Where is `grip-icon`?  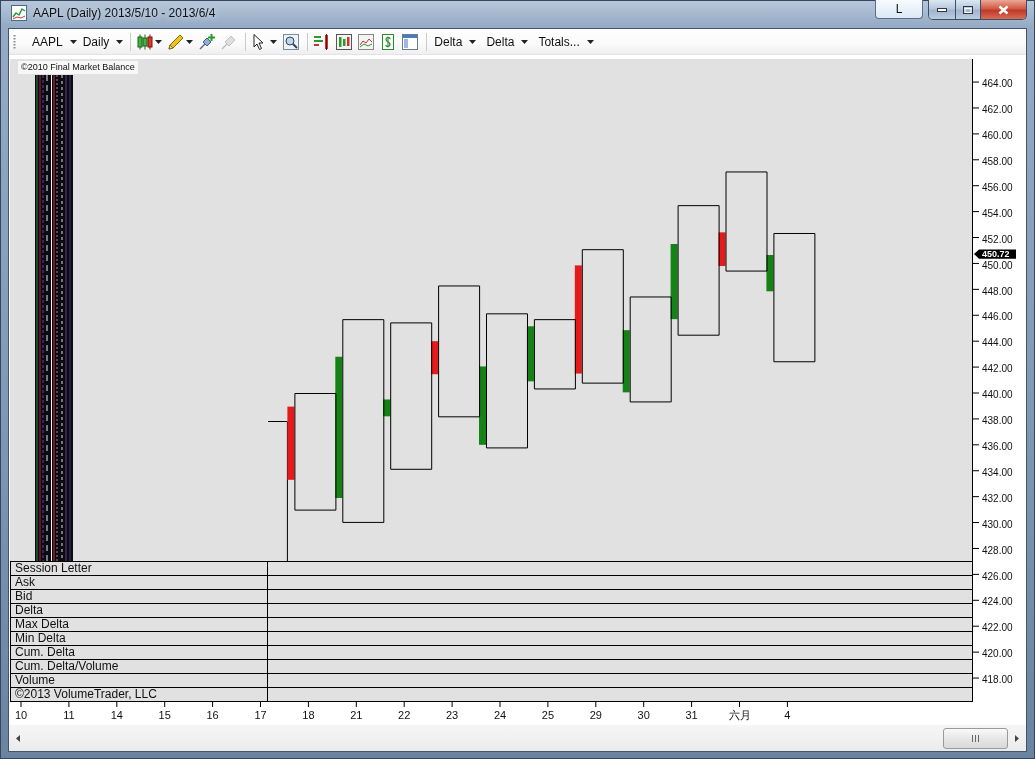 grip-icon is located at coordinates (975, 738).